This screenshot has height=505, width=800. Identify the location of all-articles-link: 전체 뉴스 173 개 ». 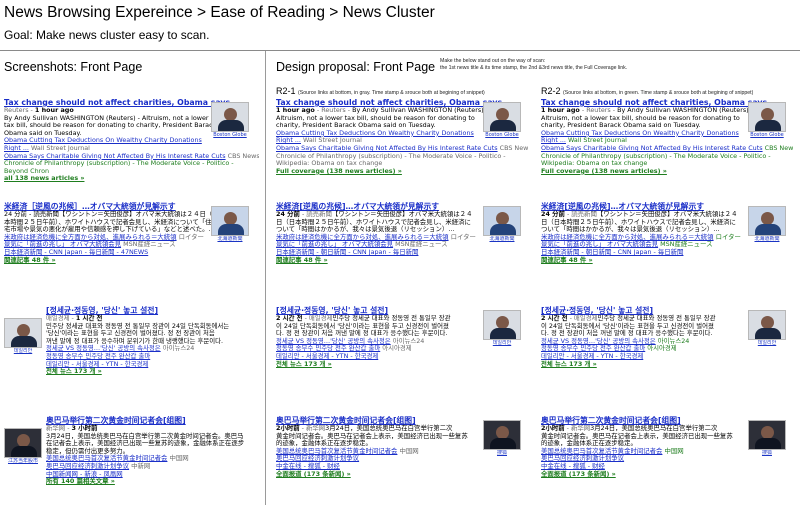
(152, 372).